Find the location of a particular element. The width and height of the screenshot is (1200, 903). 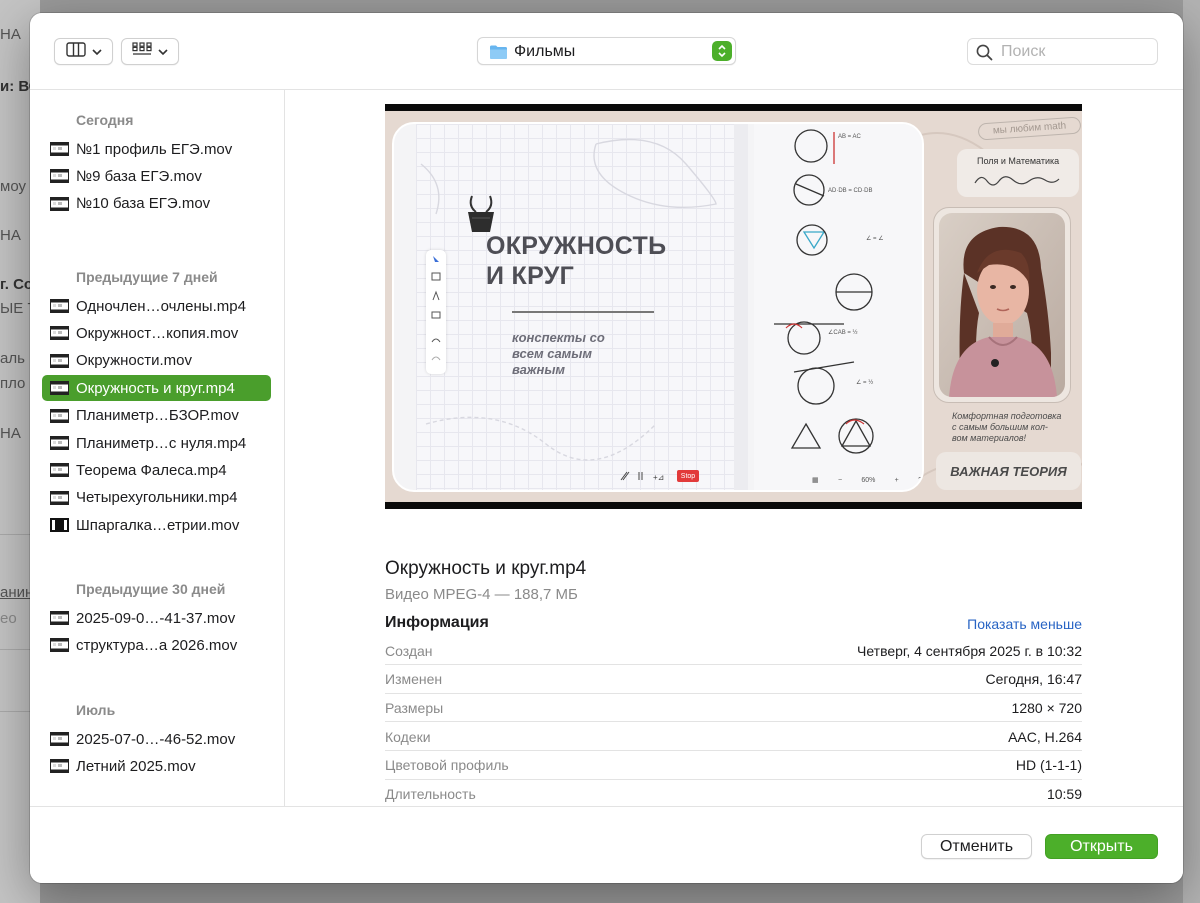

grid-view-icon is located at coordinates (142, 51).